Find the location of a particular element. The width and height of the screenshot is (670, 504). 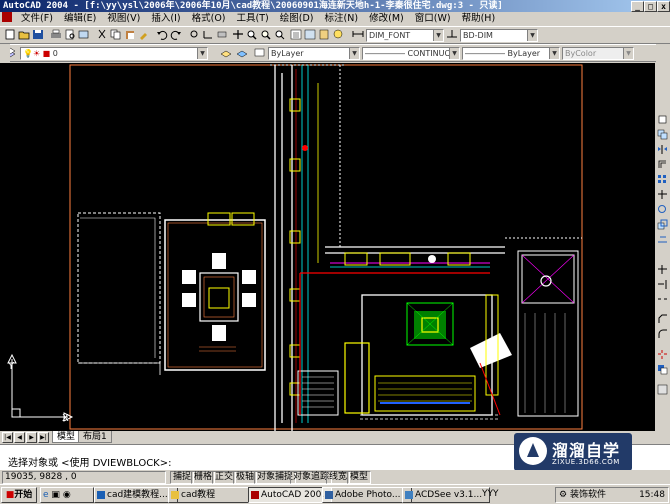

menu-edit: 编辑(E) is located at coordinates (80, 18).